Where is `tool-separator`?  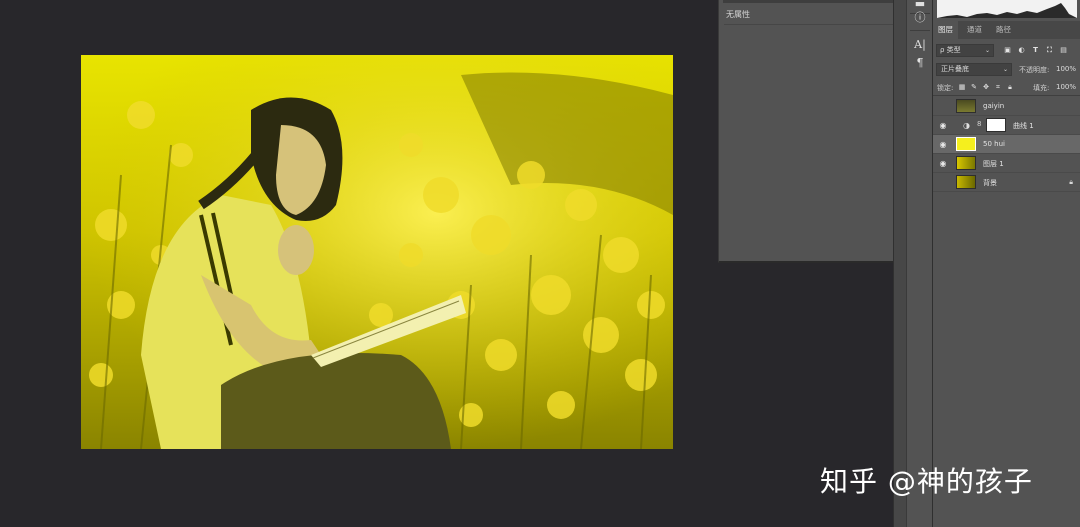
tool-separator is located at coordinates (920, 30).